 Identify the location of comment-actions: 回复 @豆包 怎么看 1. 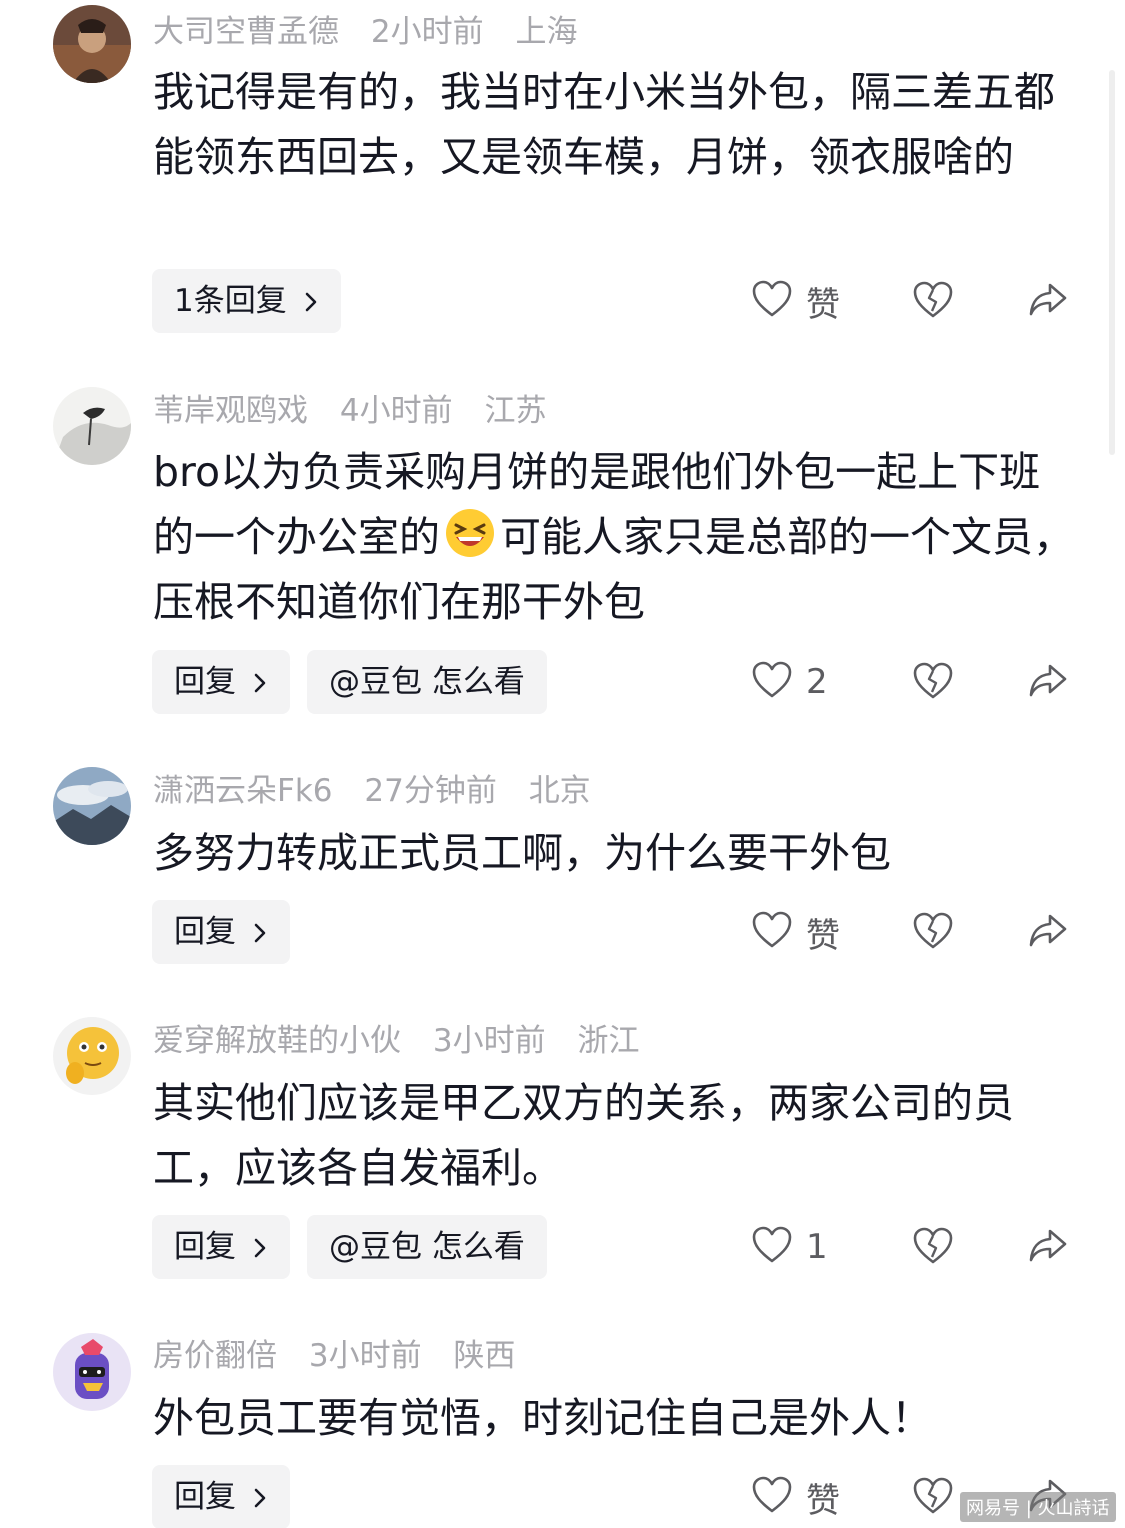
(562, 1247).